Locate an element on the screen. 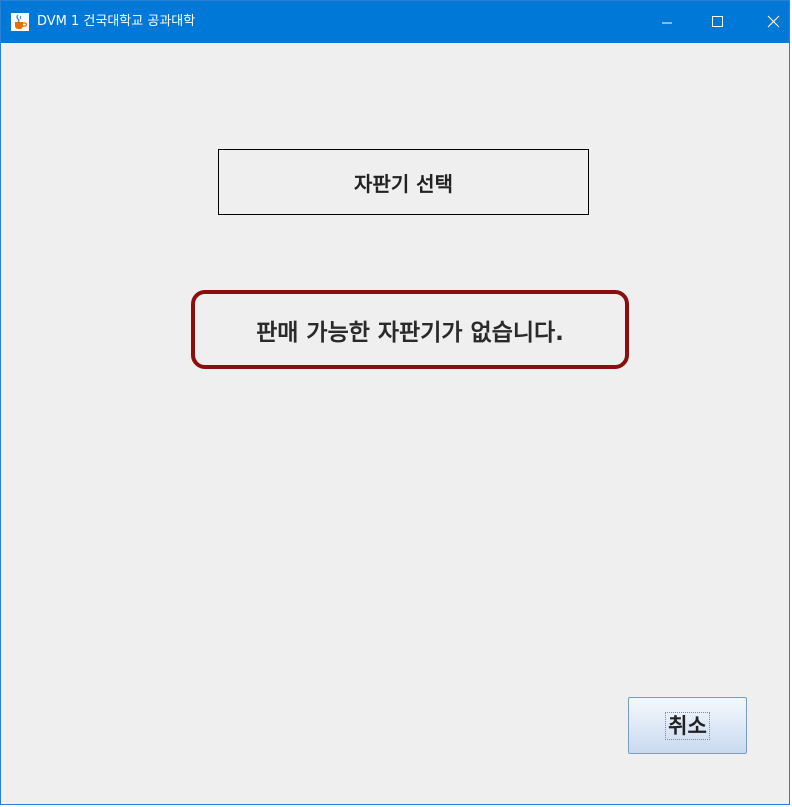 The height and width of the screenshot is (807, 792). section-title: 자판기 선택 is located at coordinates (403, 183).